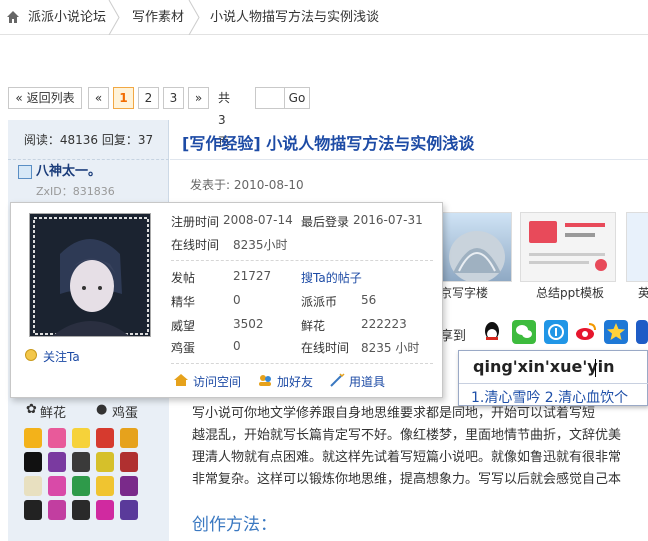 The width and height of the screenshot is (648, 541). Describe the element at coordinates (637, 247) in the screenshot. I see `thumbnail-english` at that location.